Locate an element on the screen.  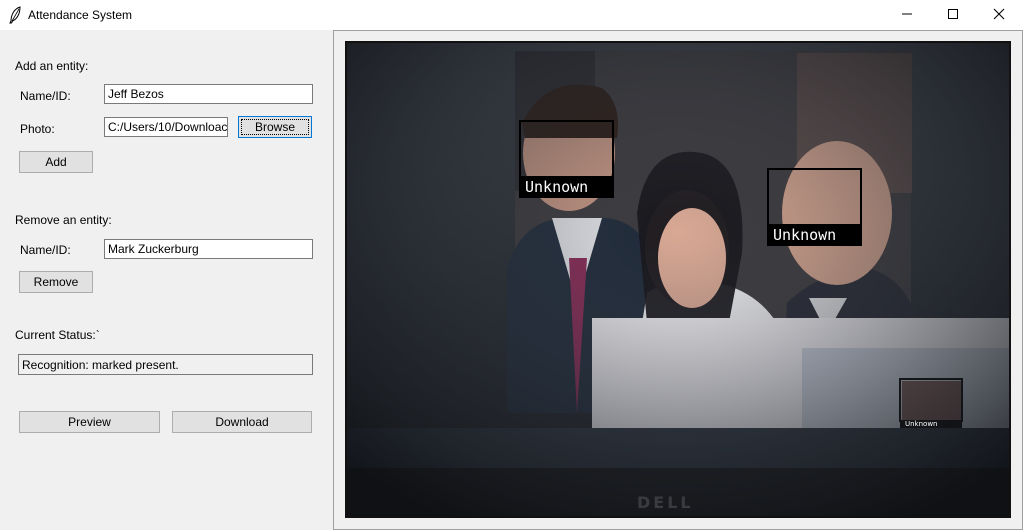
browse-button: Browse is located at coordinates (275, 127).